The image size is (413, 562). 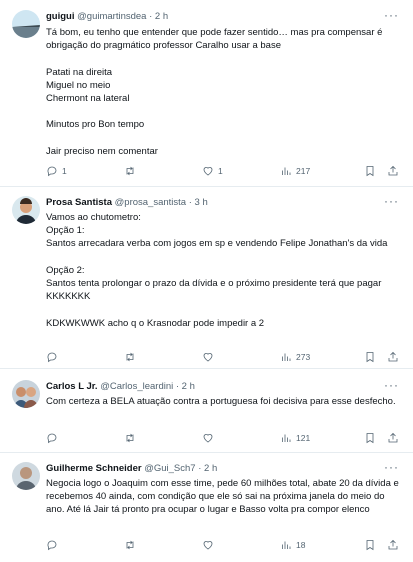 What do you see at coordinates (303, 357) in the screenshot?
I see `views-count: 273` at bounding box center [303, 357].